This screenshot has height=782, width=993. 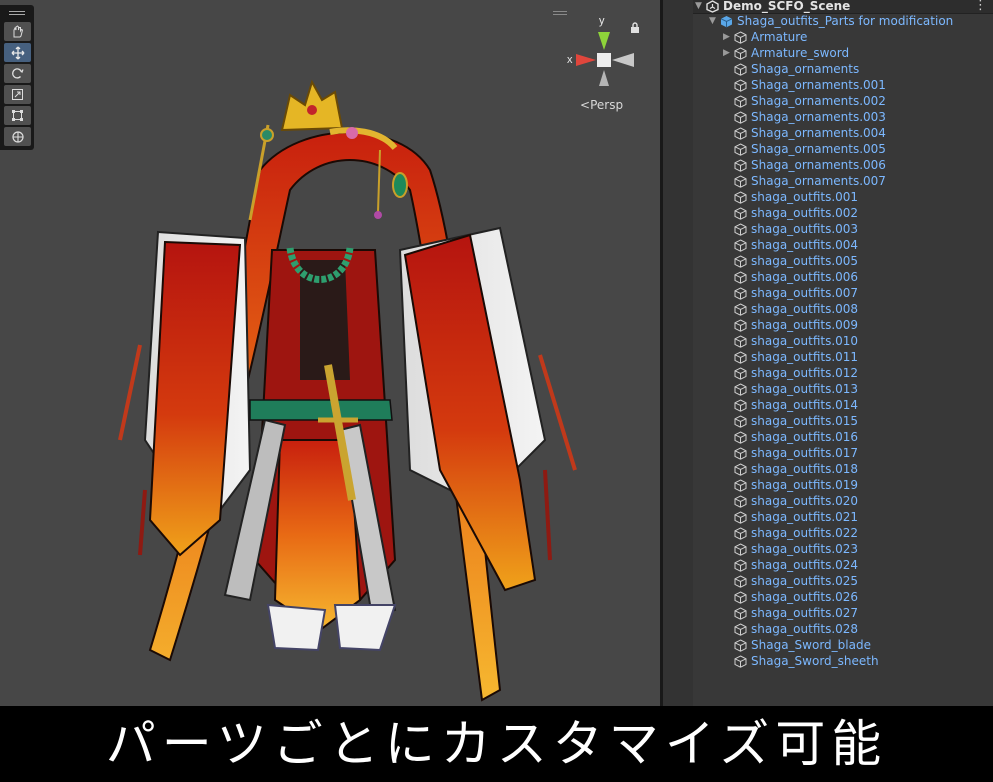 I want to click on hierarchy-item: Shaga_ornaments.007, so click(x=804, y=181).